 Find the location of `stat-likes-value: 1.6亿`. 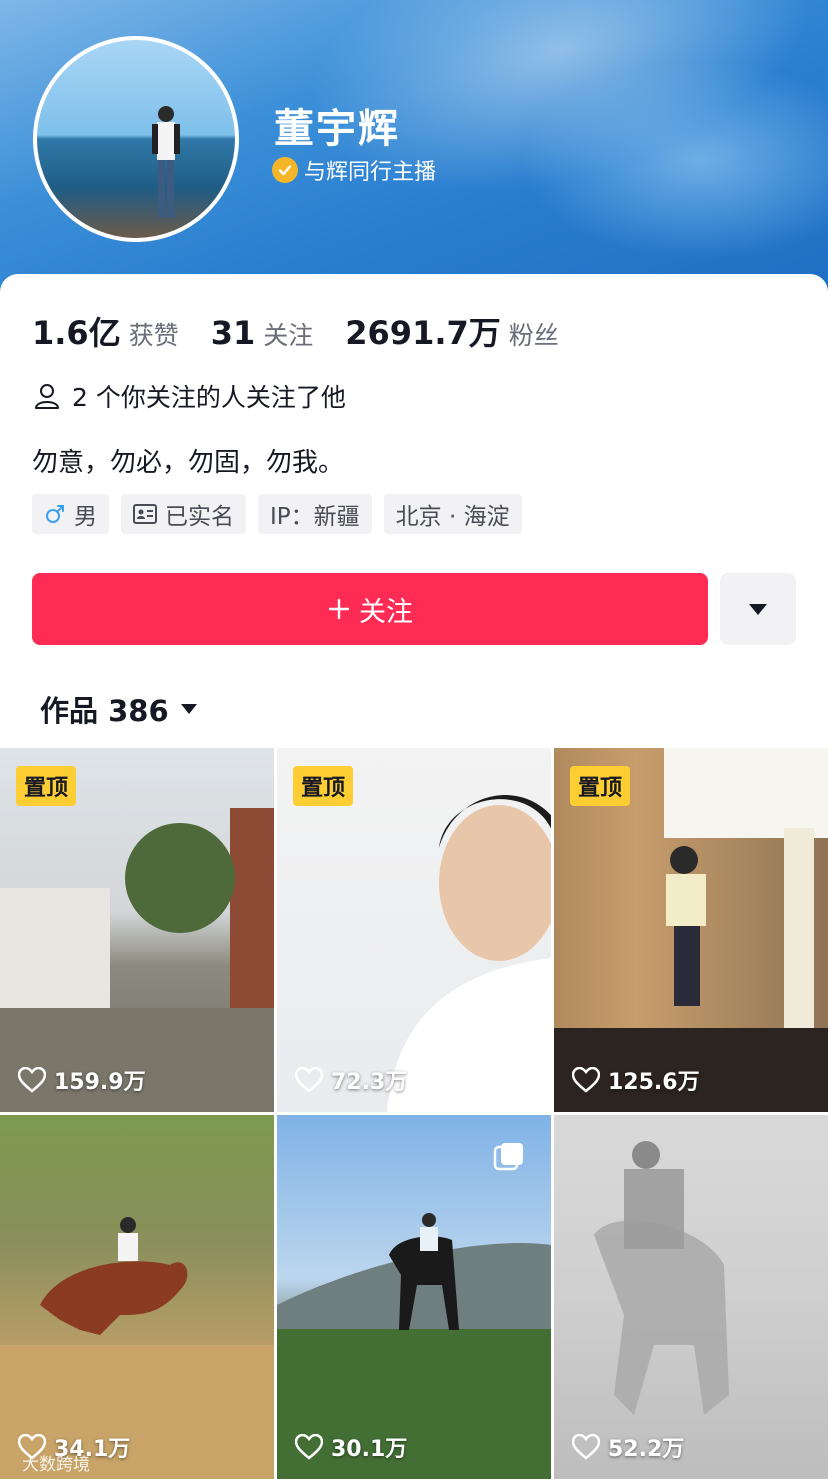

stat-likes-value: 1.6亿 is located at coordinates (76, 333).